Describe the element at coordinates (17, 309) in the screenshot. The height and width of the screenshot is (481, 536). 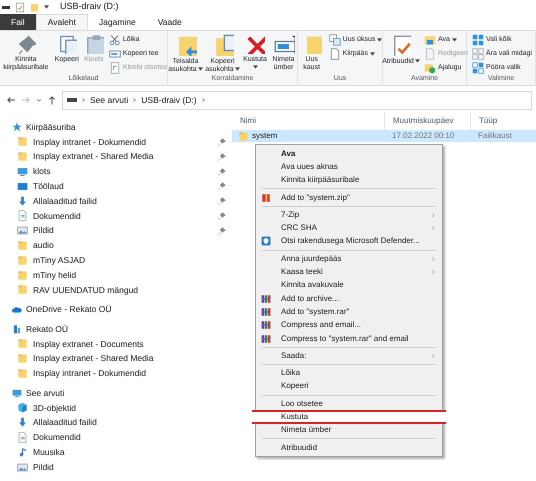
I see `cloud-icon` at that location.